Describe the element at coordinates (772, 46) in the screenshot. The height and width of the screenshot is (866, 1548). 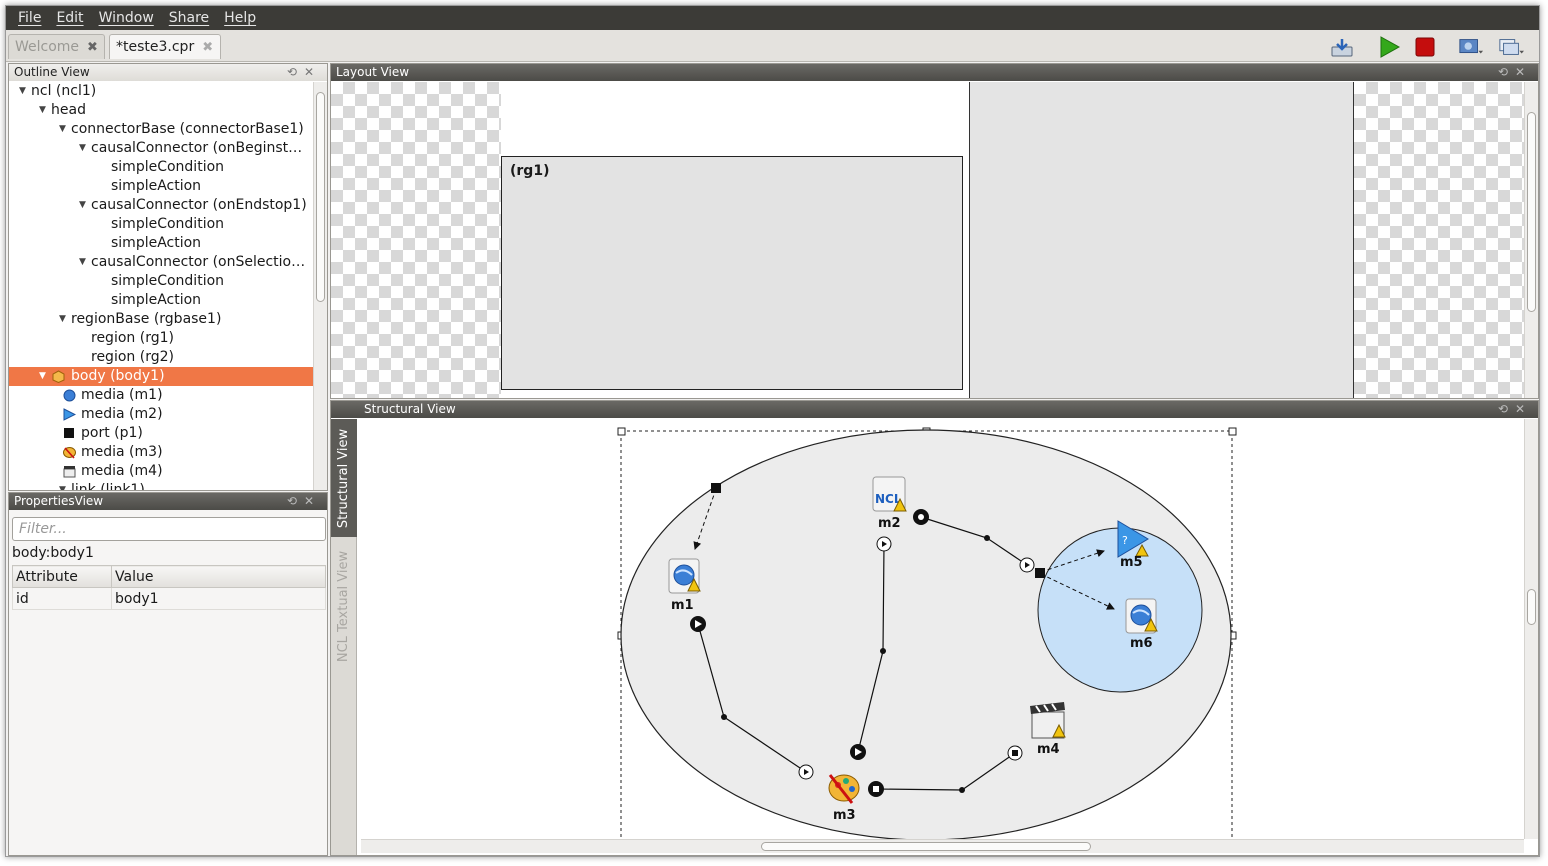
I see `toolbar: Welcome ✖ *teste3.cpr ✖` at that location.